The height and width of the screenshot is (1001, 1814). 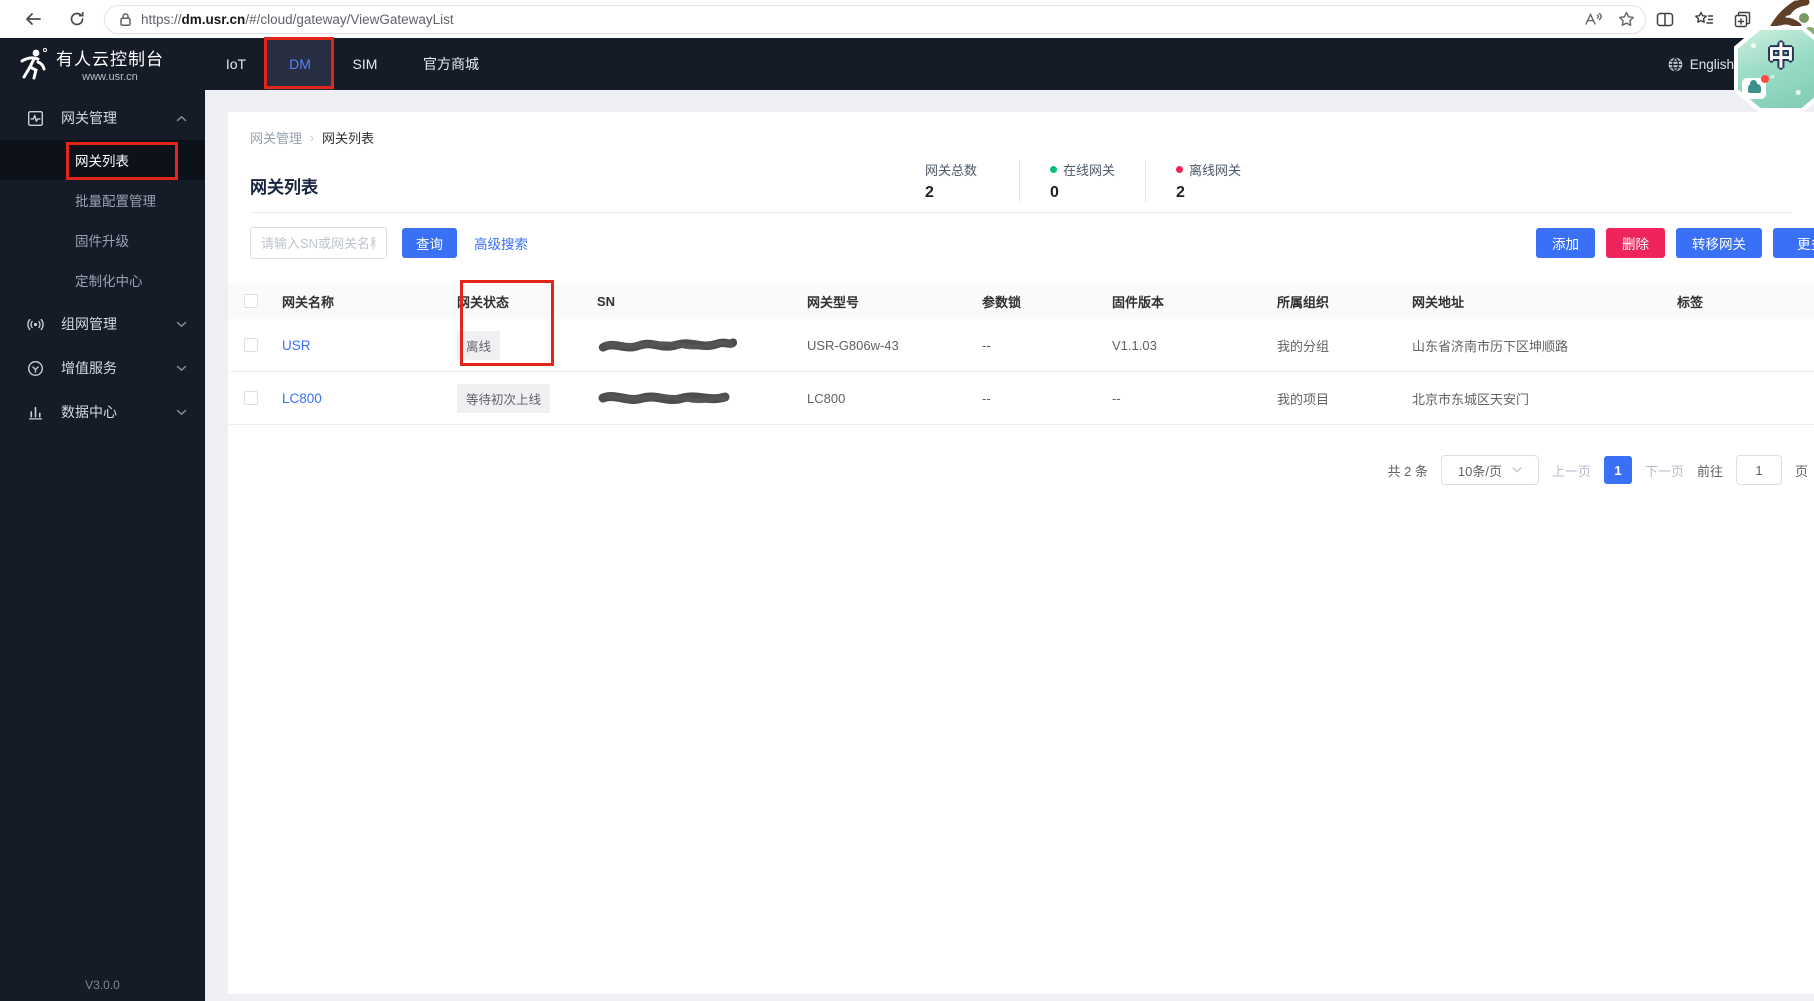 What do you see at coordinates (89, 118) in the screenshot?
I see `sidebar-group-label: 网关管理` at bounding box center [89, 118].